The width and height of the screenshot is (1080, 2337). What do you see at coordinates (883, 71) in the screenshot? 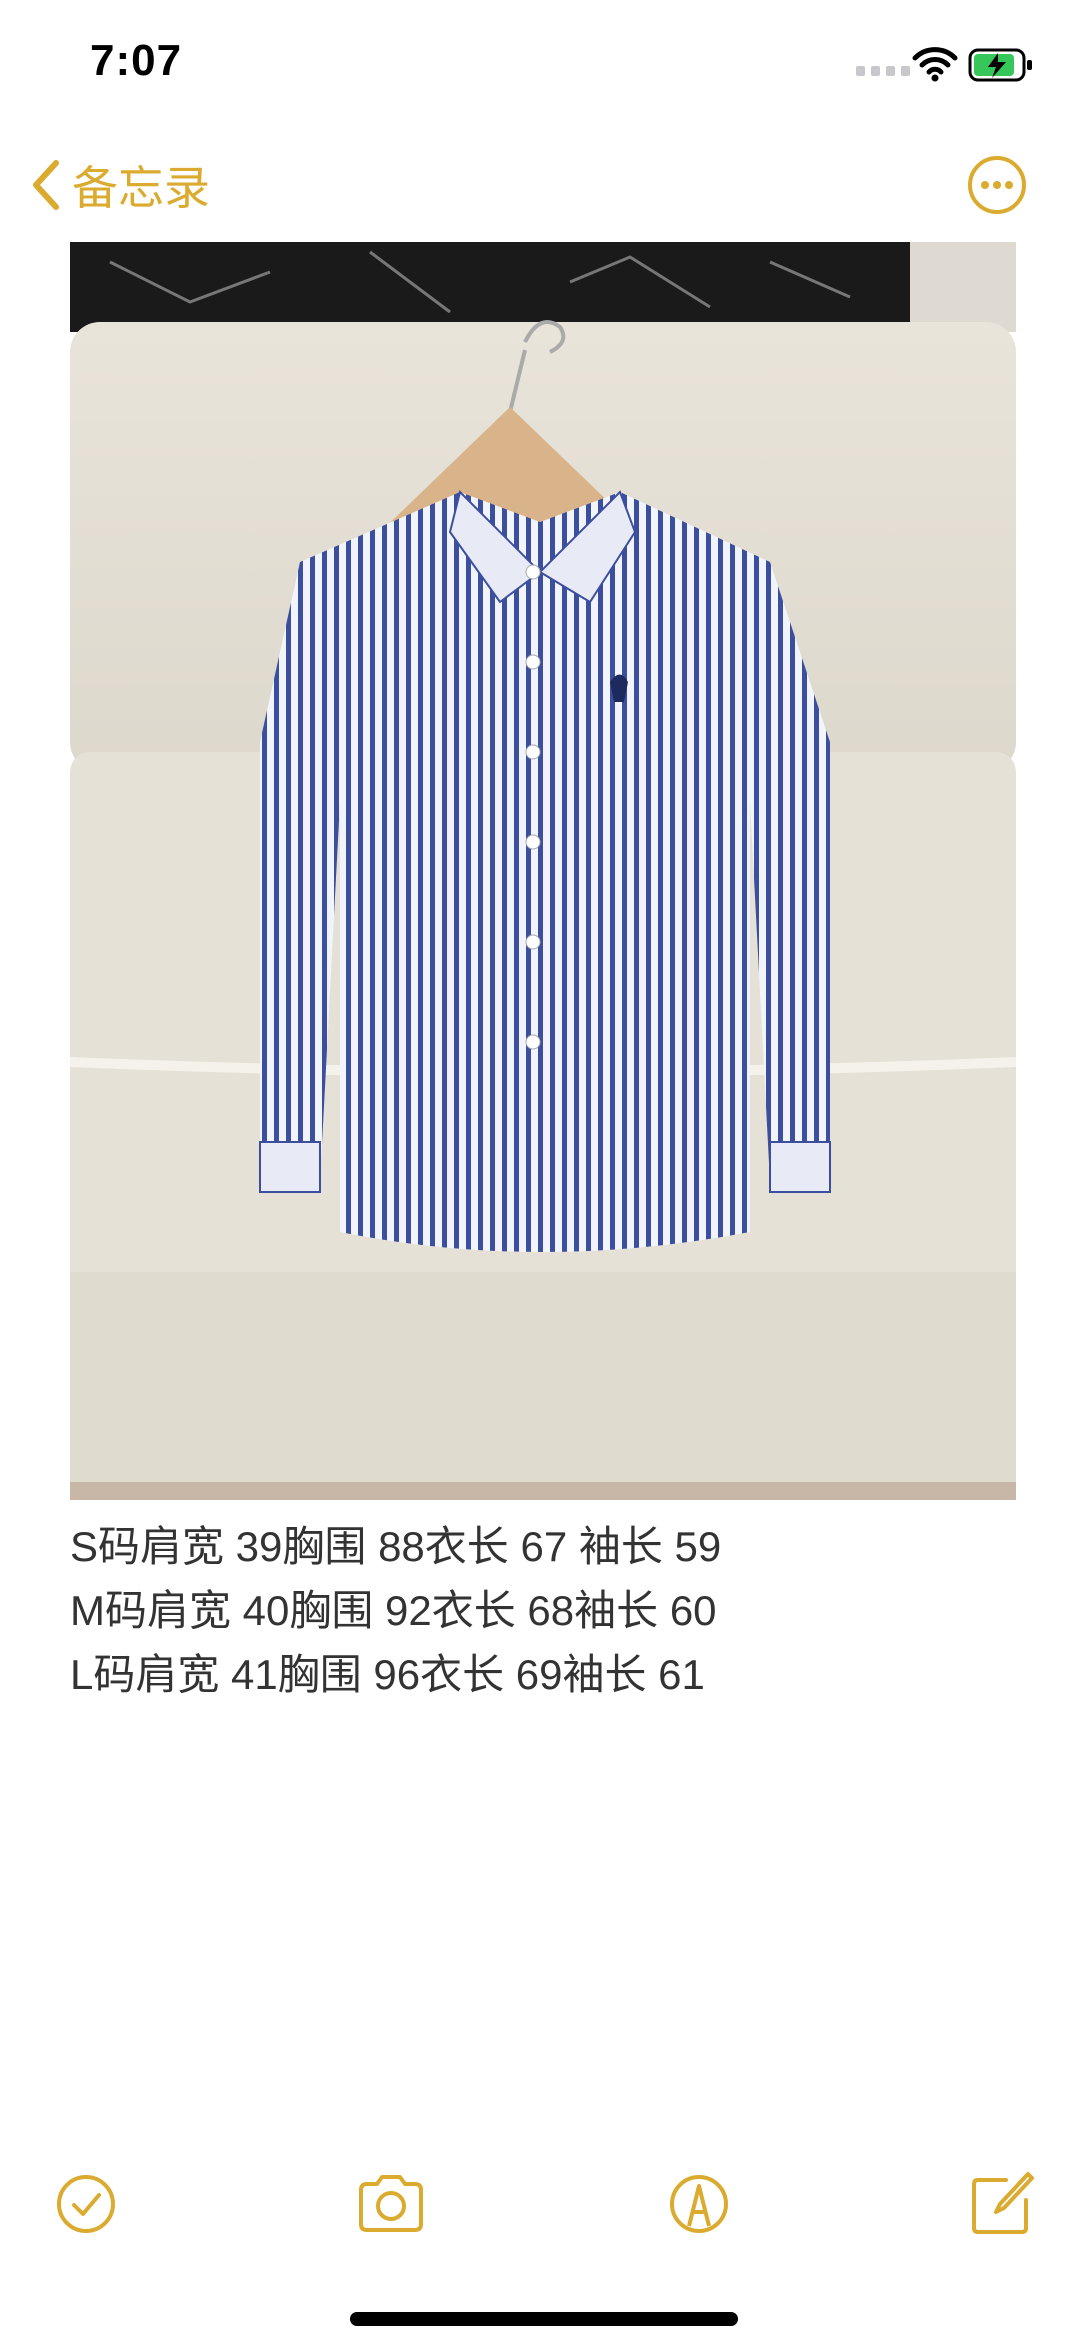
I see `cellular-signal-icon` at bounding box center [883, 71].